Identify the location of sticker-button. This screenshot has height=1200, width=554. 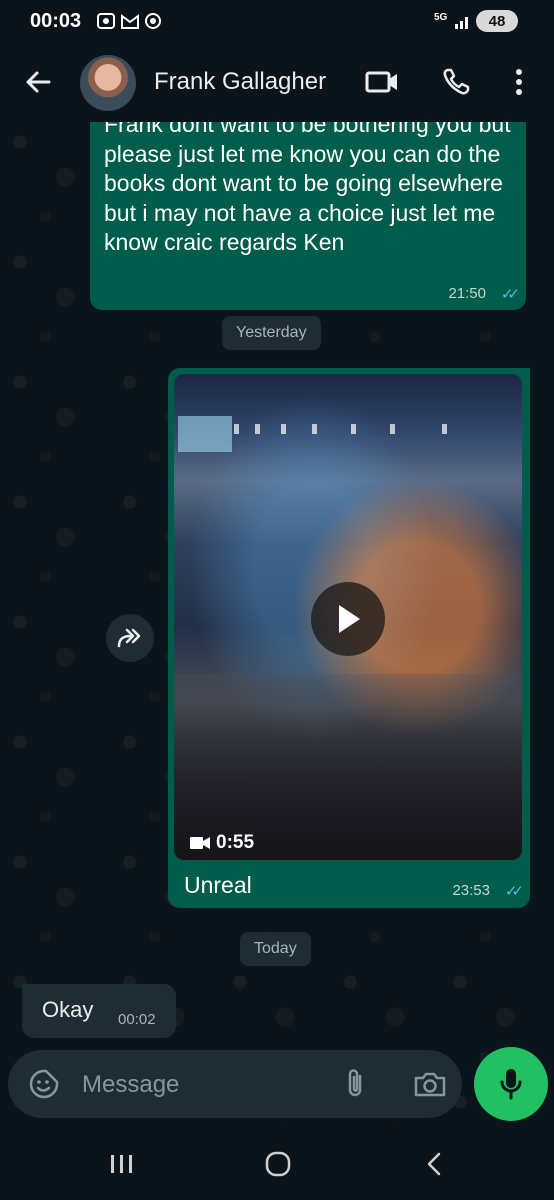
(44, 1084).